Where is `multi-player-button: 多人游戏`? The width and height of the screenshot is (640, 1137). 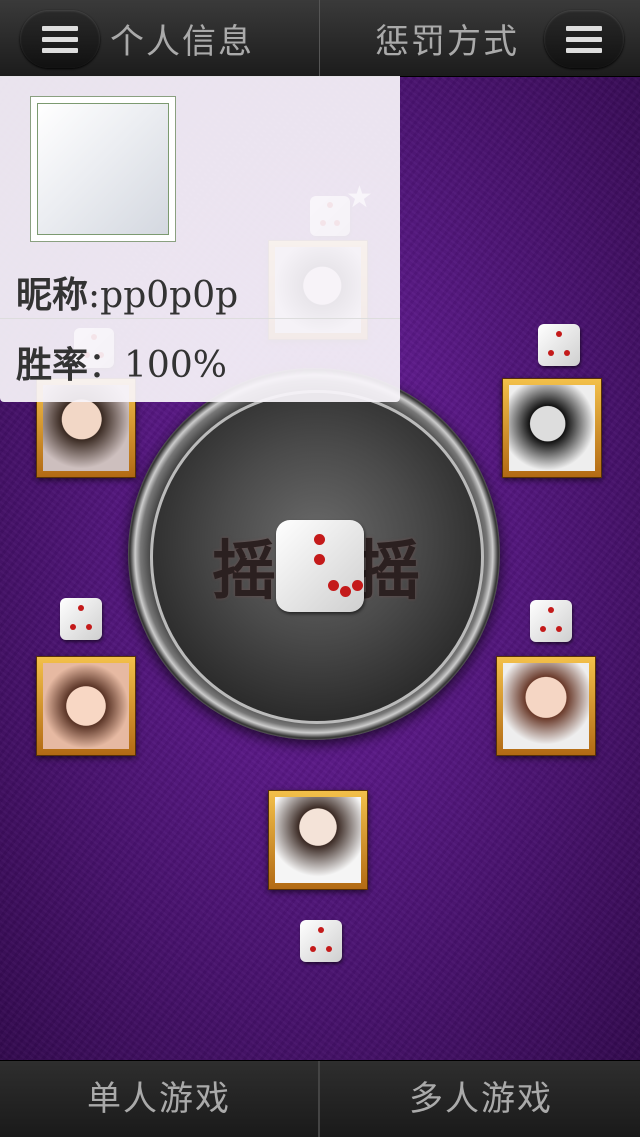
multi-player-button: 多人游戏 is located at coordinates (481, 1099).